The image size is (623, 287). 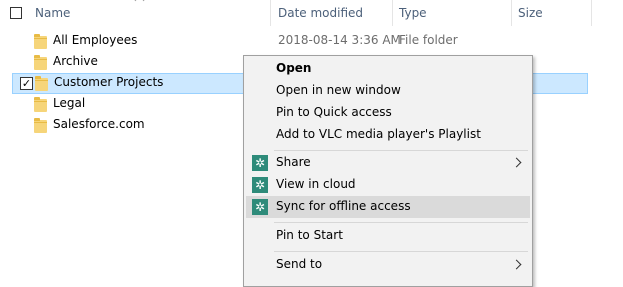 What do you see at coordinates (428, 40) in the screenshot?
I see `file-type: File folder` at bounding box center [428, 40].